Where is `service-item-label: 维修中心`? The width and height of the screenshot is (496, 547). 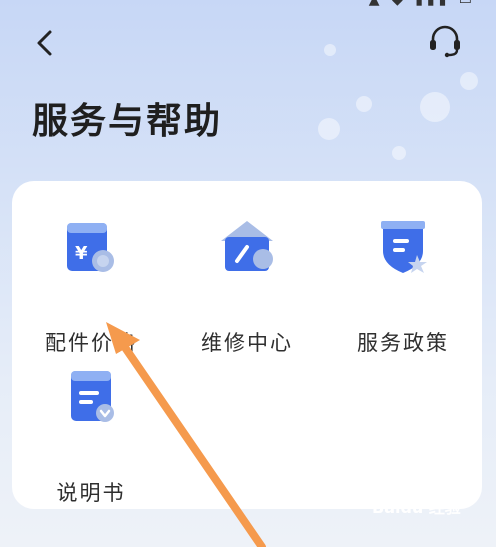 service-item-label: 维修中心 is located at coordinates (247, 343).